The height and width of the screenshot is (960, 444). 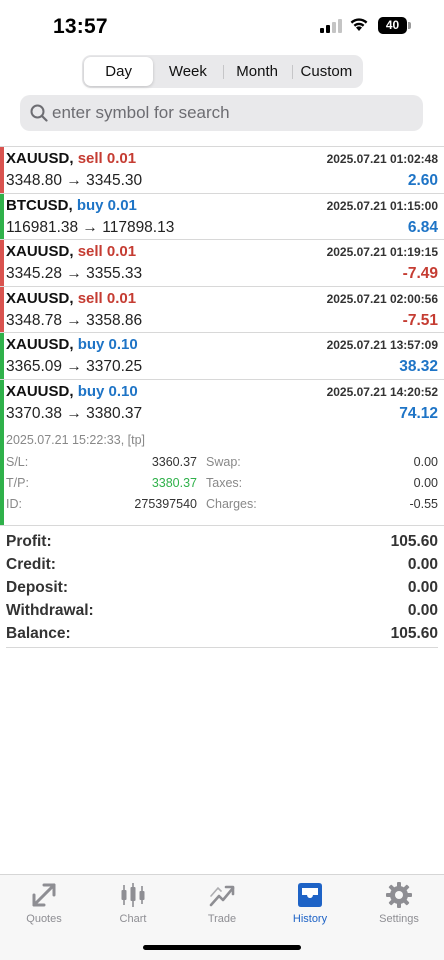 What do you see at coordinates (424, 503) in the screenshot?
I see `charges-value: -0.55` at bounding box center [424, 503].